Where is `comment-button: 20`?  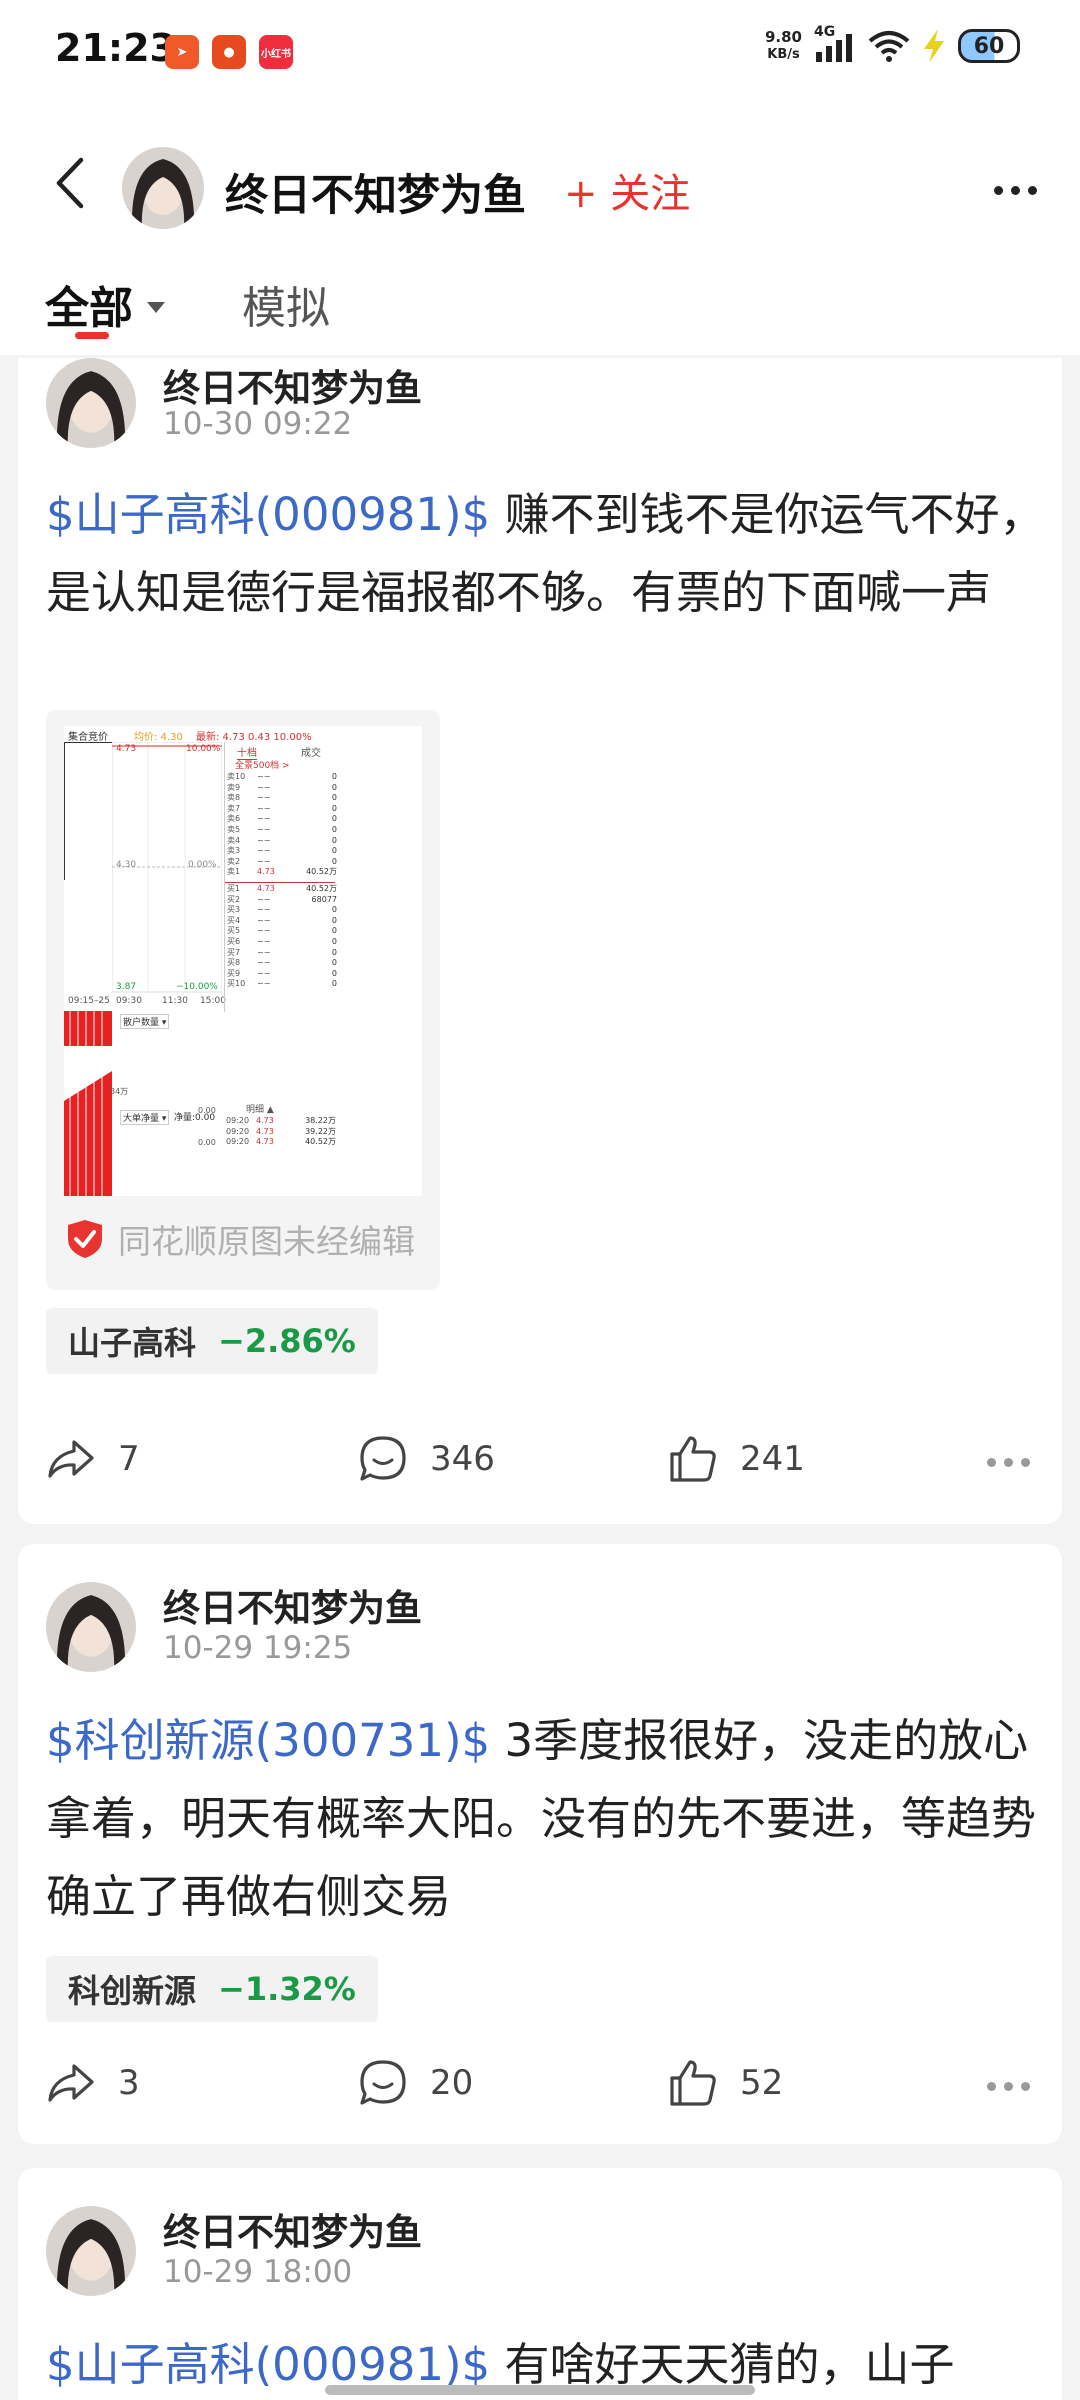
comment-button: 20 is located at coordinates (414, 2083).